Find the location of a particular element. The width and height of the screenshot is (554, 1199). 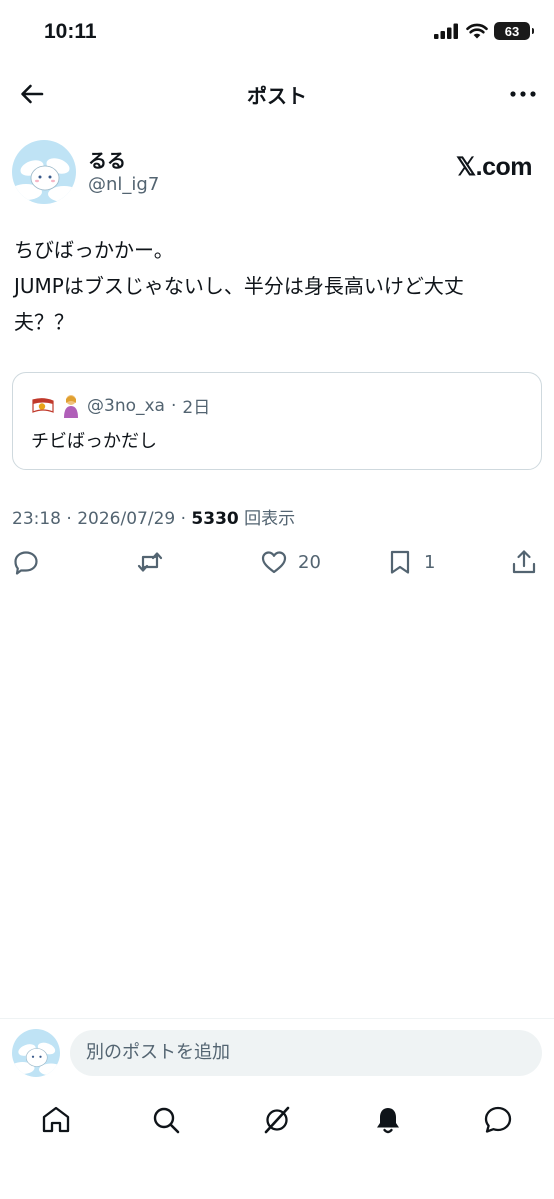

author-row: るる @nl_ig7 𝕏.com is located at coordinates (277, 172).